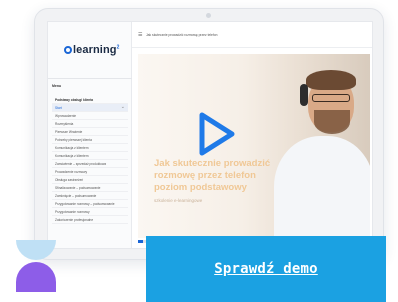 This screenshot has width=398, height=302. I want to click on logo-text: learning2, so click(96, 50).